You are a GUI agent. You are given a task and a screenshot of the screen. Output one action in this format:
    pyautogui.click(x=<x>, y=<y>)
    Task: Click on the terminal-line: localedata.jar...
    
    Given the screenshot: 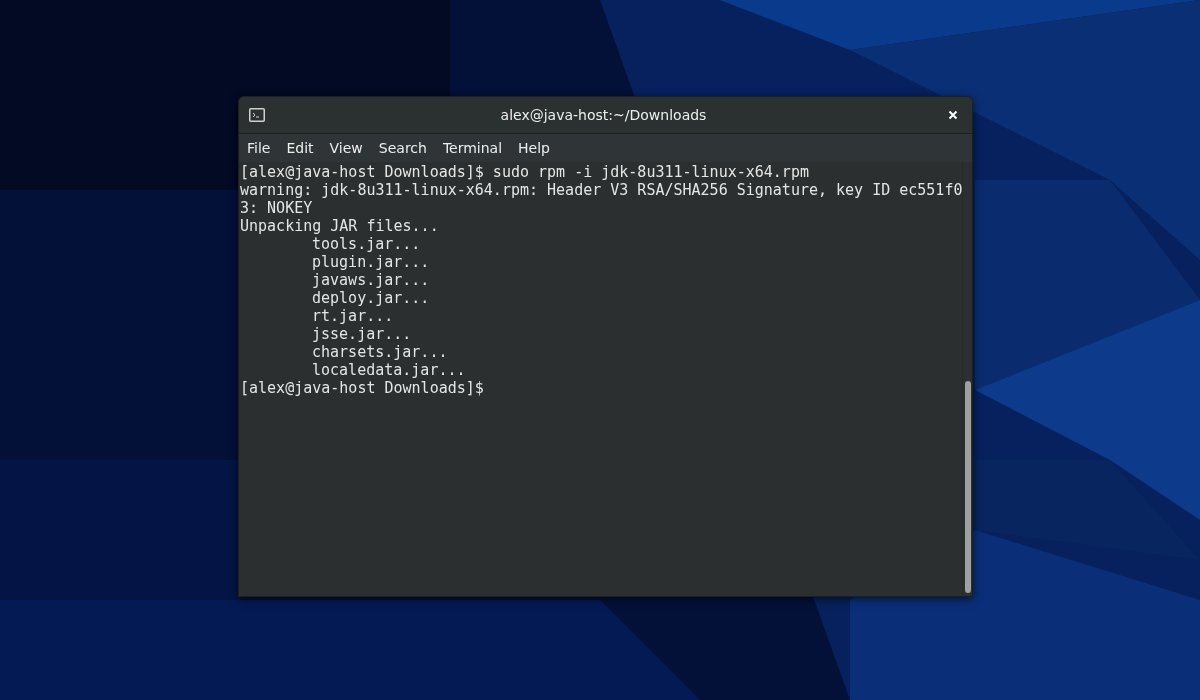 What is the action you would take?
    pyautogui.click(x=389, y=370)
    